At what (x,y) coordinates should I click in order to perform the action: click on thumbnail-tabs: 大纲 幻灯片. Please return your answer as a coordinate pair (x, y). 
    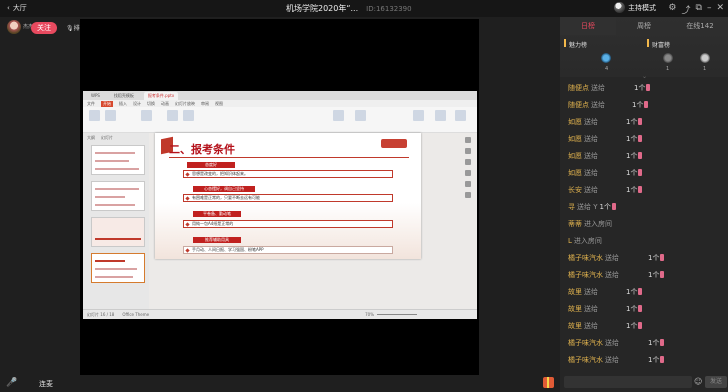
    Looking at the image, I should click on (116, 138).